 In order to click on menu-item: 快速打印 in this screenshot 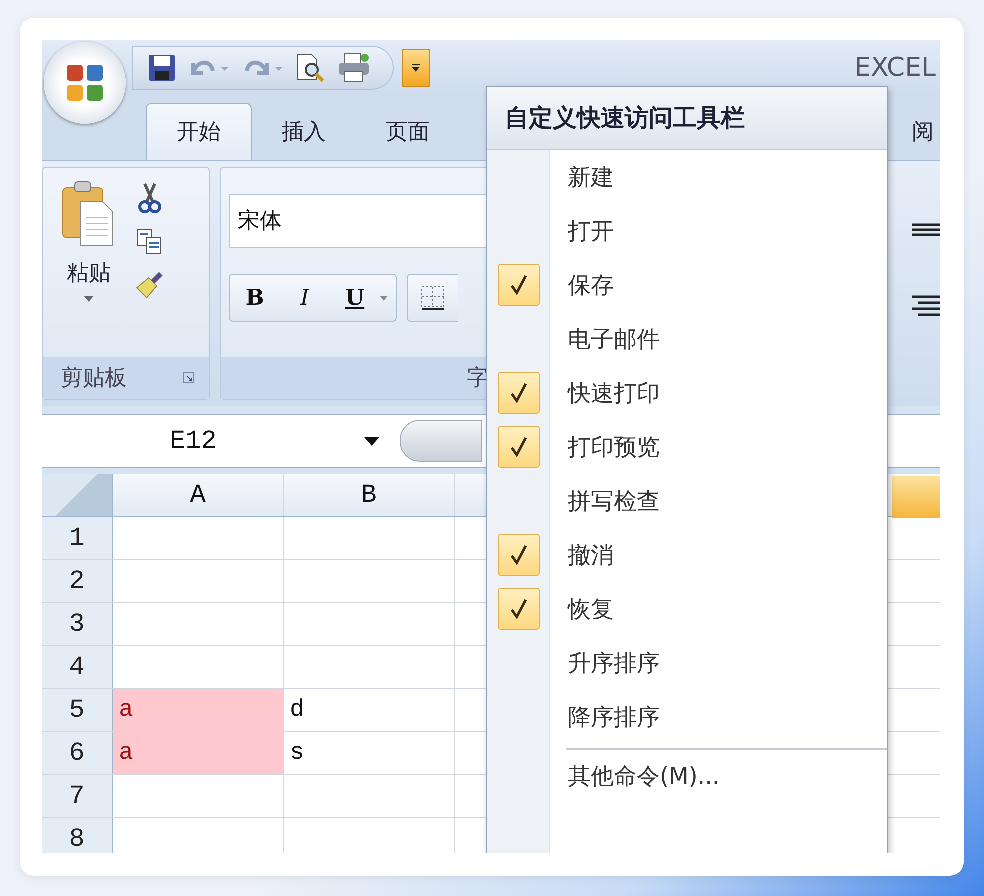, I will do `click(605, 393)`.